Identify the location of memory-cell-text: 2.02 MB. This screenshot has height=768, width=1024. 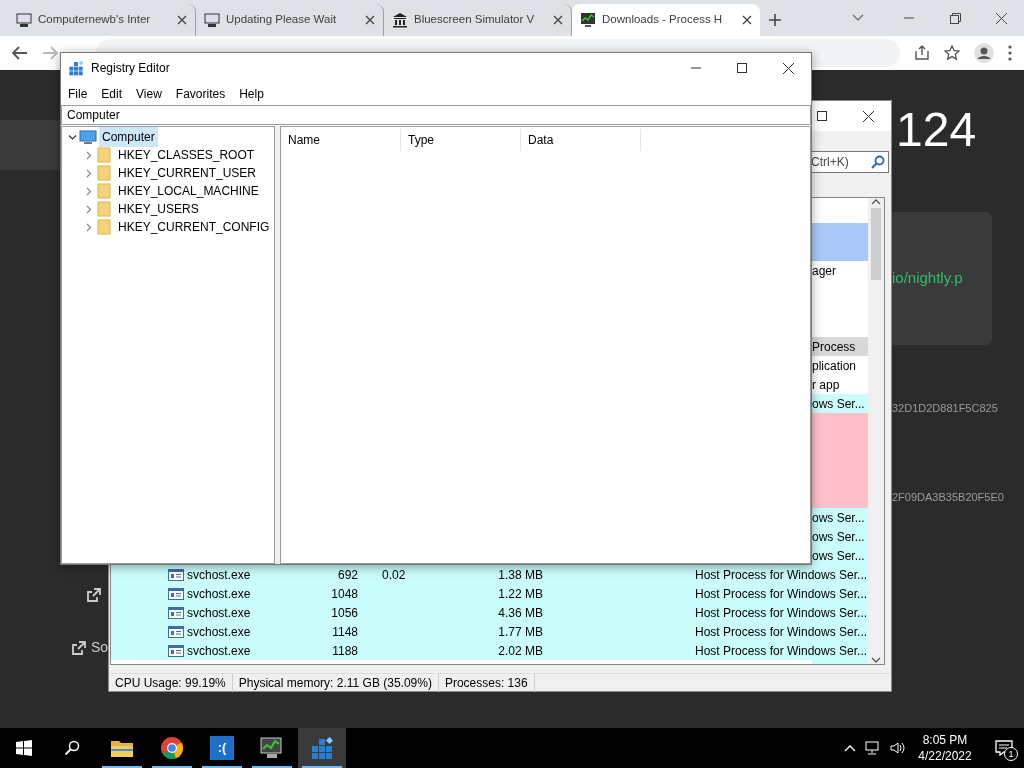
(520, 651).